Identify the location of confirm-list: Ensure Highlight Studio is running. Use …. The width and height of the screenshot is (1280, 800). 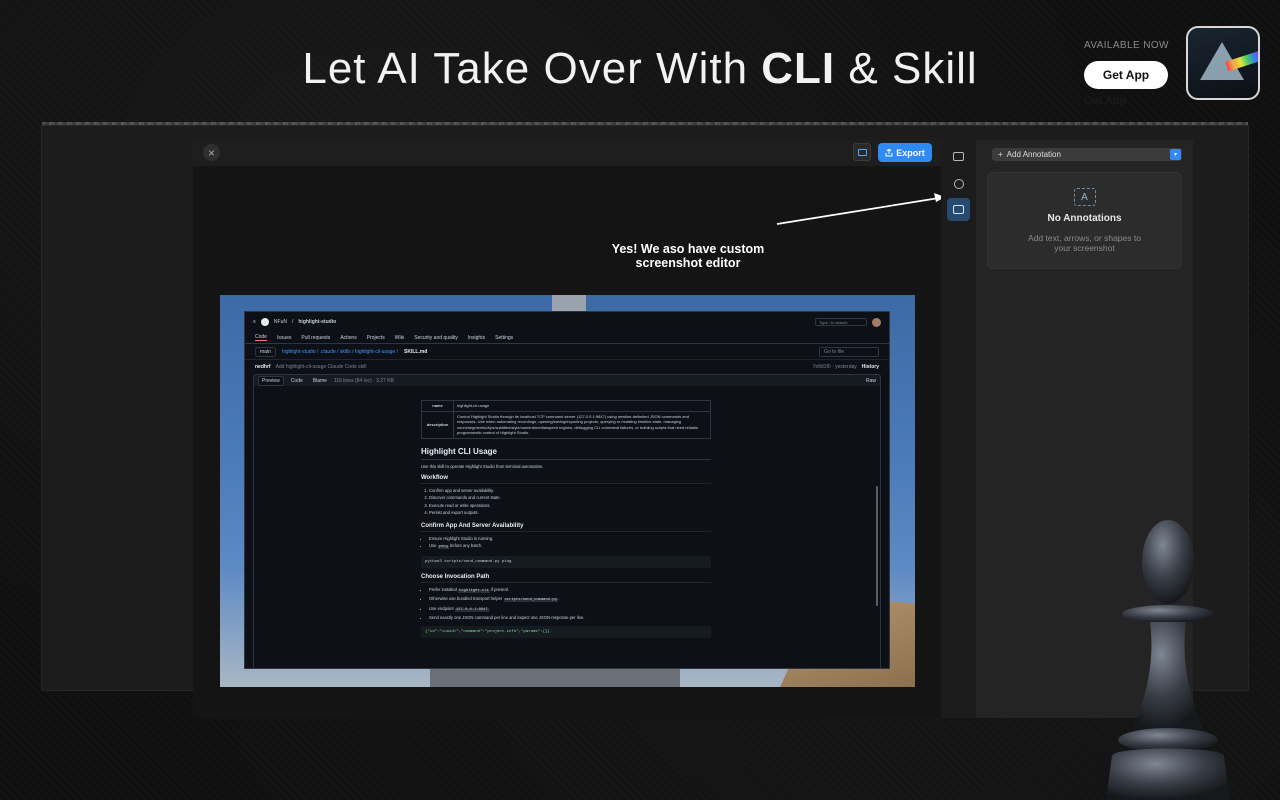
(566, 543).